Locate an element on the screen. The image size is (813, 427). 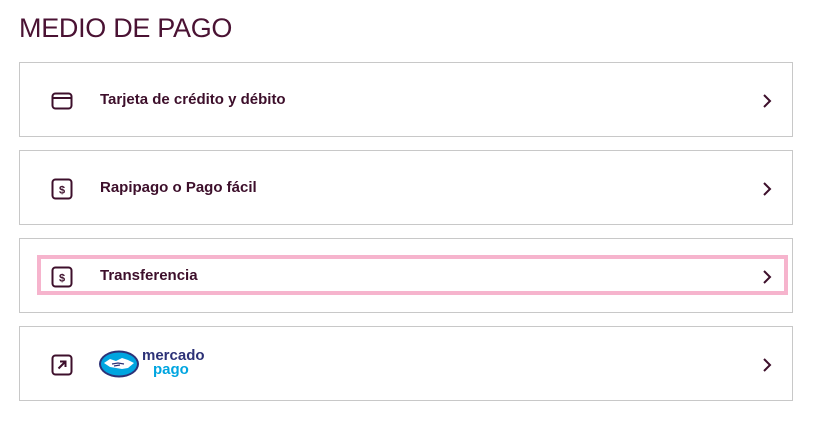
handshake-icon is located at coordinates (119, 364).